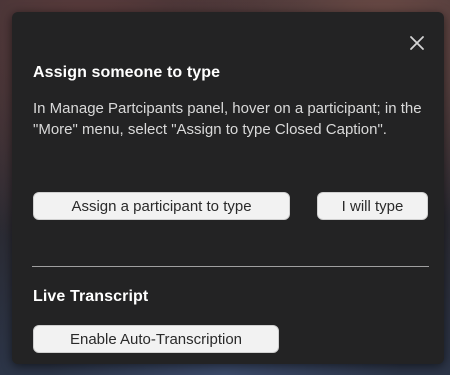  I want to click on section-divider, so click(230, 266).